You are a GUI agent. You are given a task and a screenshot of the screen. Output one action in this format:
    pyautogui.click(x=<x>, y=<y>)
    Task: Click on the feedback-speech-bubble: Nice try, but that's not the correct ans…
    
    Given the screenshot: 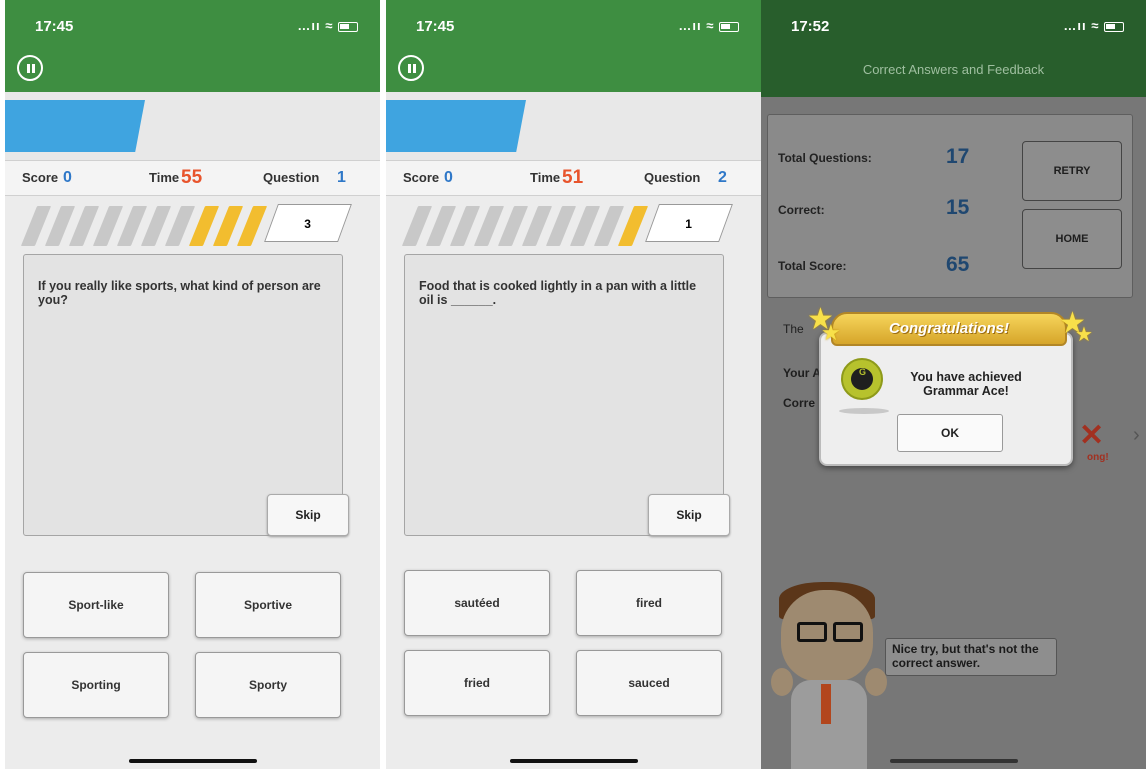 What is the action you would take?
    pyautogui.click(x=971, y=657)
    